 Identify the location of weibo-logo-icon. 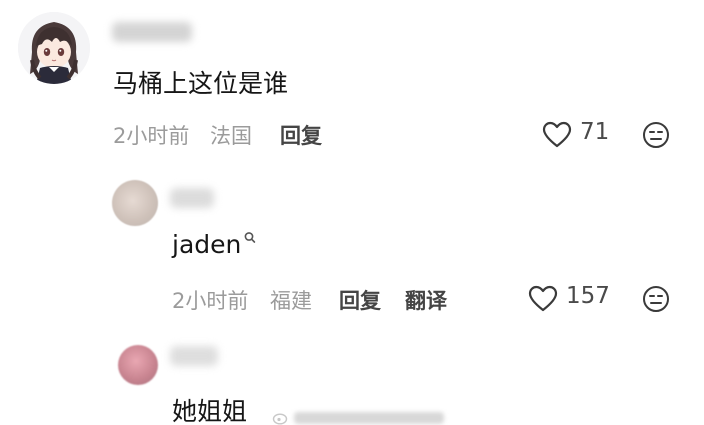
(280, 419).